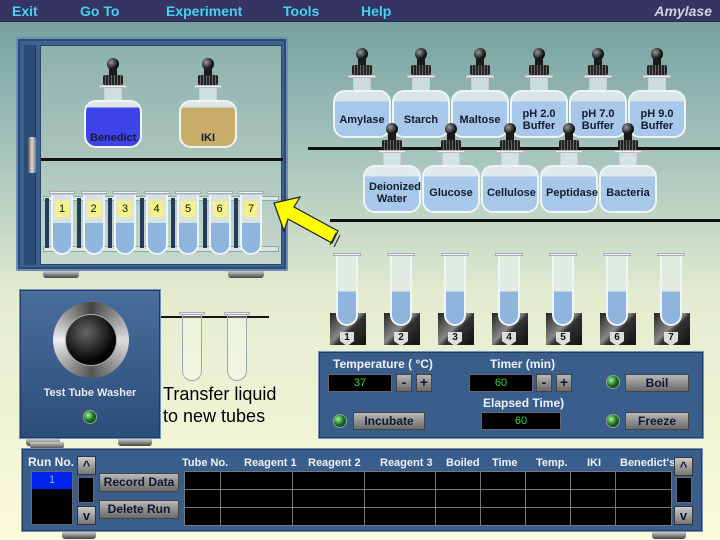  Describe the element at coordinates (219, 225) in the screenshot. I see `rack-tube: 6` at that location.